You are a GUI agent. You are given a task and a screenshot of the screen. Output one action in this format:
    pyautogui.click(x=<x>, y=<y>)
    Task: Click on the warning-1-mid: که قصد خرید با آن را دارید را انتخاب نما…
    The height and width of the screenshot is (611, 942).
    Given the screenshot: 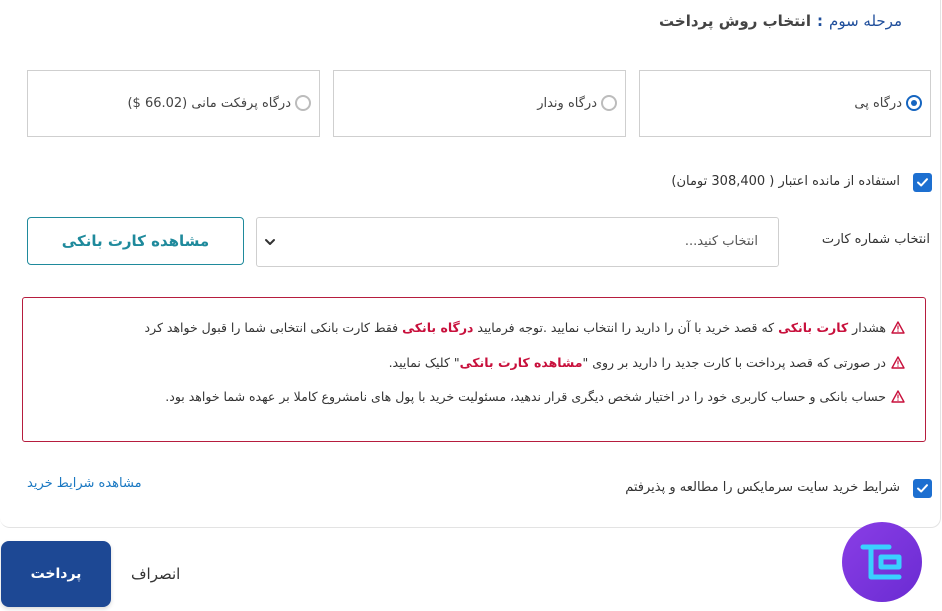 What is the action you would take?
    pyautogui.click(x=626, y=327)
    